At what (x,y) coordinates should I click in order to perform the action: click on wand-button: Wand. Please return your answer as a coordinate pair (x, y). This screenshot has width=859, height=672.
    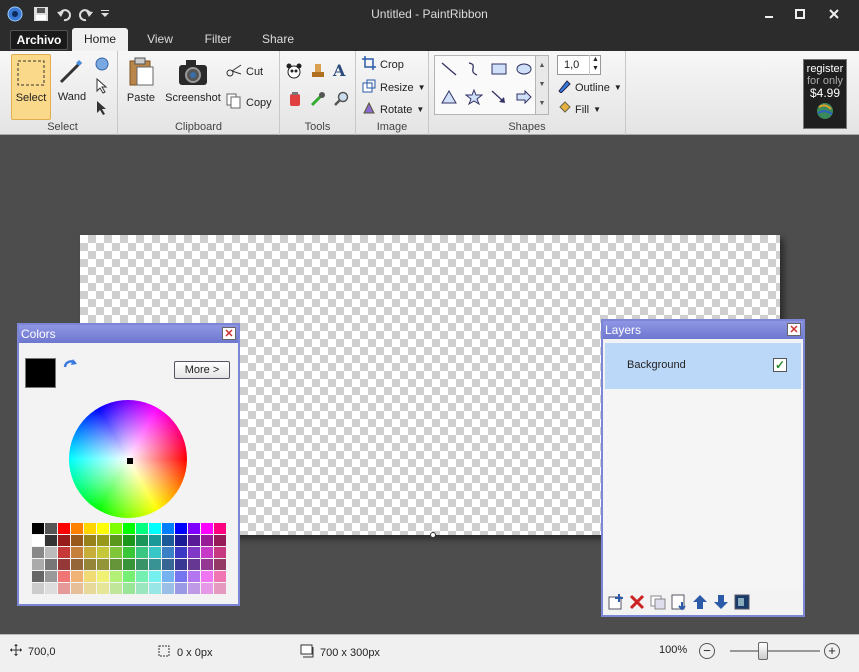
    Looking at the image, I should click on (72, 88).